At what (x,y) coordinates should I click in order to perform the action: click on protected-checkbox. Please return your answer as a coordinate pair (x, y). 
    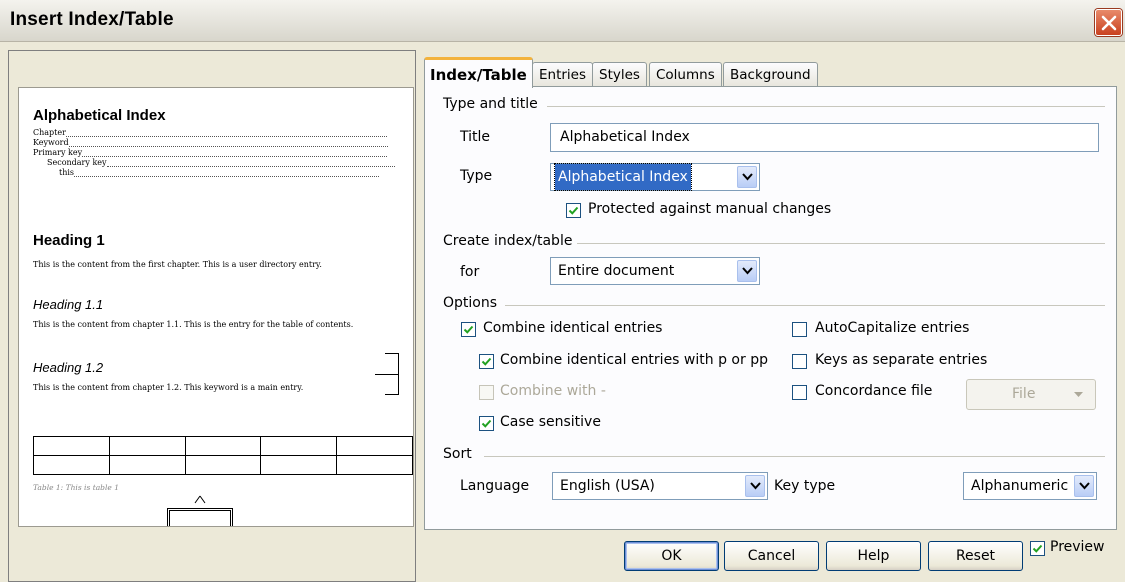
    Looking at the image, I should click on (573, 210).